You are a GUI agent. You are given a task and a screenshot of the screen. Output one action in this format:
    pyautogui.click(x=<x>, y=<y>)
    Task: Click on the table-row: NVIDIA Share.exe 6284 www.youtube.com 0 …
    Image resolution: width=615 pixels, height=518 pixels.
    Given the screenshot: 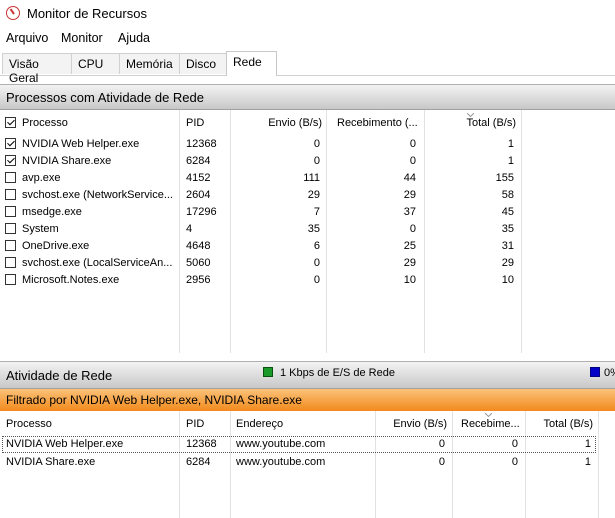 What is the action you would take?
    pyautogui.click(x=307, y=462)
    